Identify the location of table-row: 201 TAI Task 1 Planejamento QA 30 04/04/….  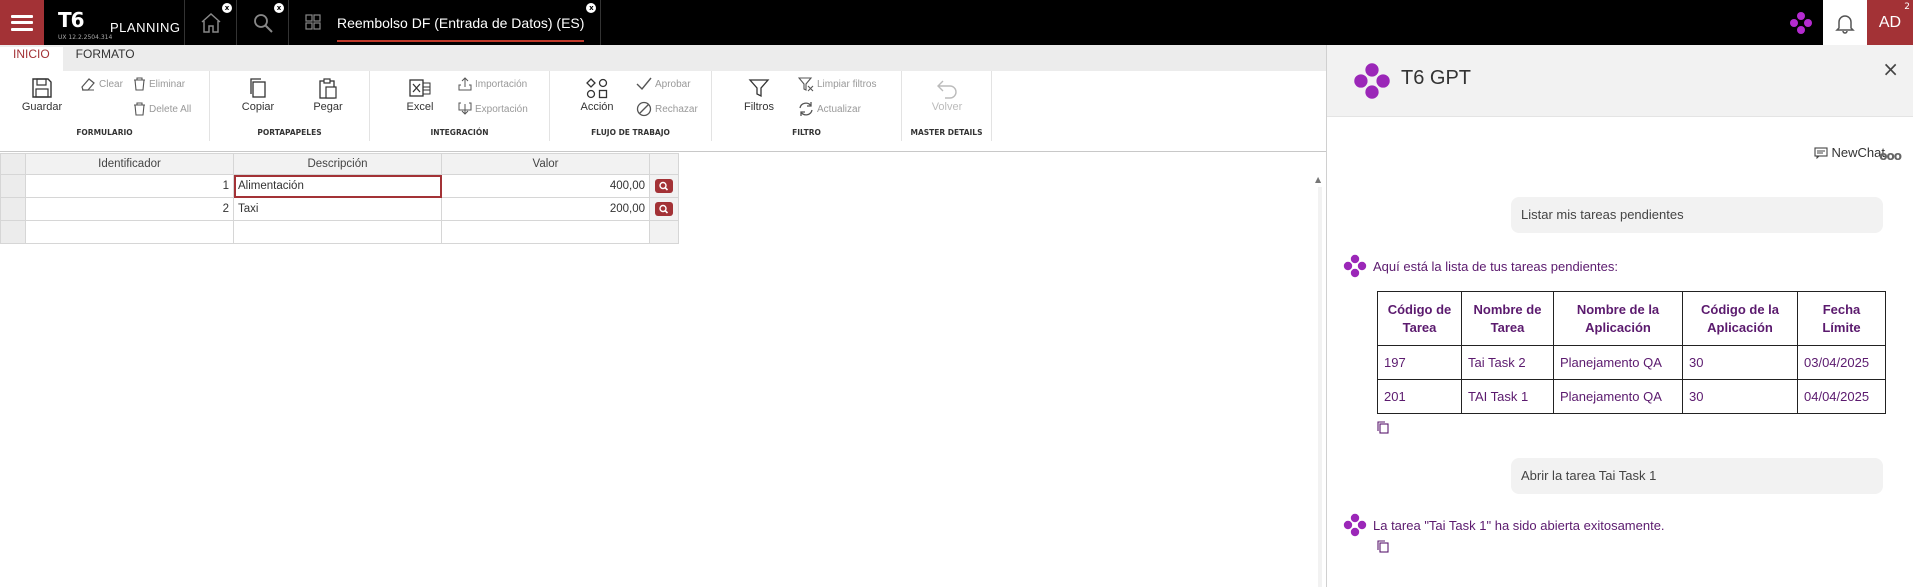
(1631, 396).